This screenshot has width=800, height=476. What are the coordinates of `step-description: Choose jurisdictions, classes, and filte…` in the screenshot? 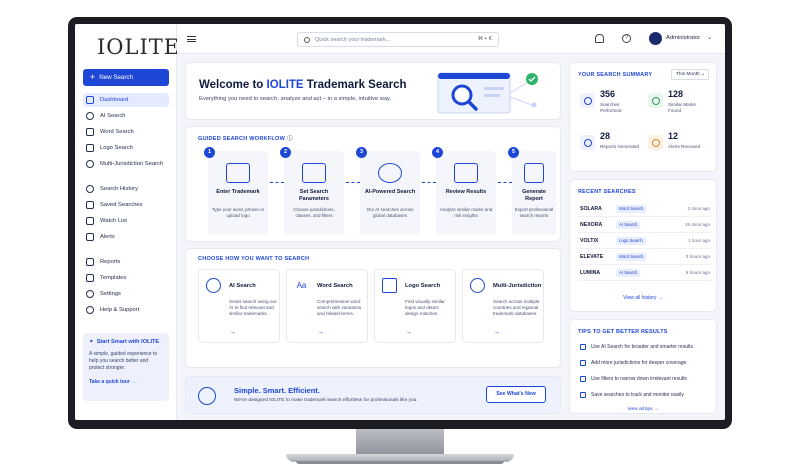 It's located at (314, 212).